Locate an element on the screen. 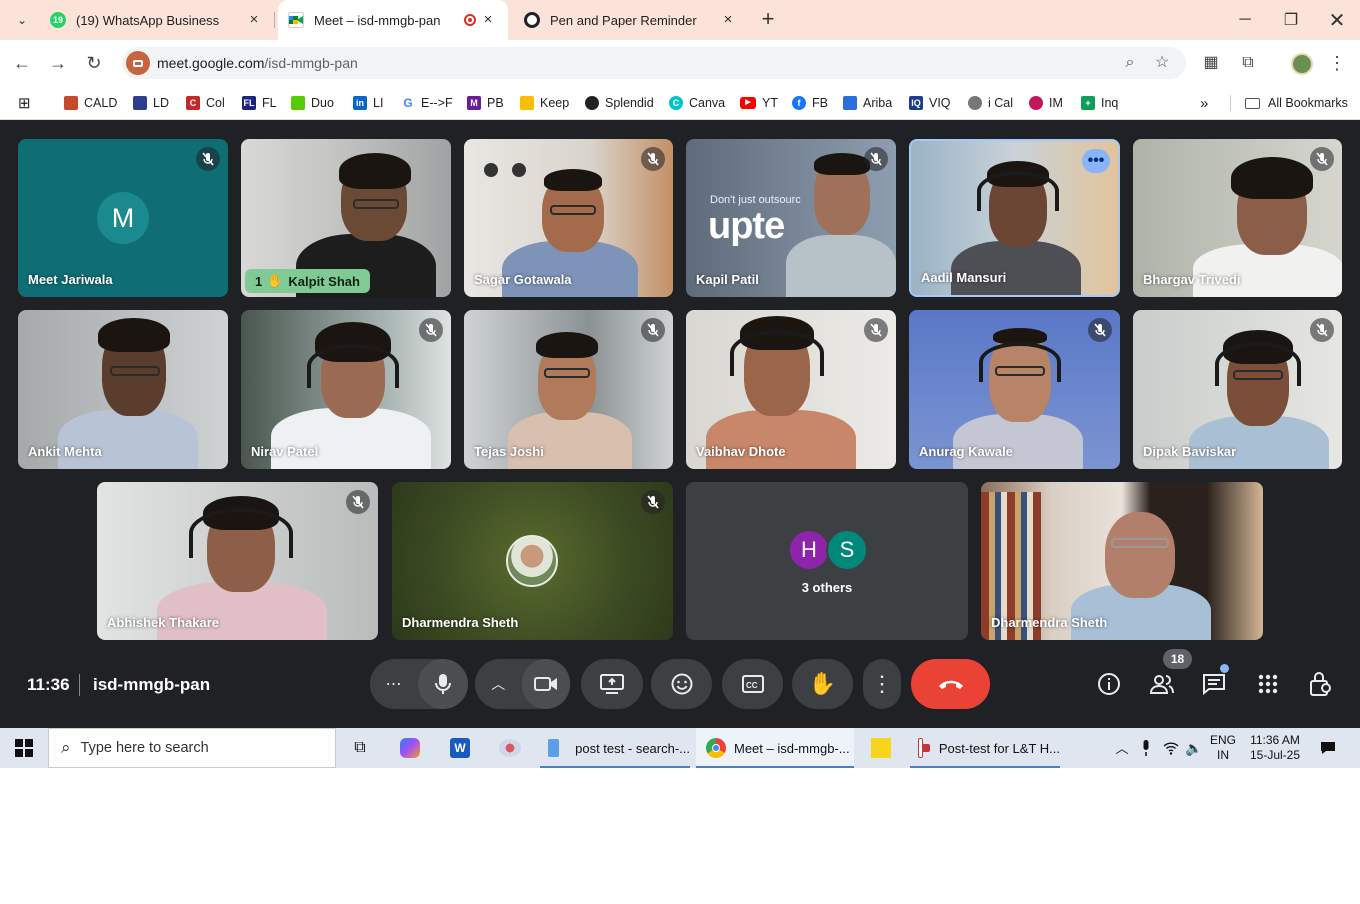 This screenshot has height=904, width=1360. network-icon is located at coordinates (1171, 748).